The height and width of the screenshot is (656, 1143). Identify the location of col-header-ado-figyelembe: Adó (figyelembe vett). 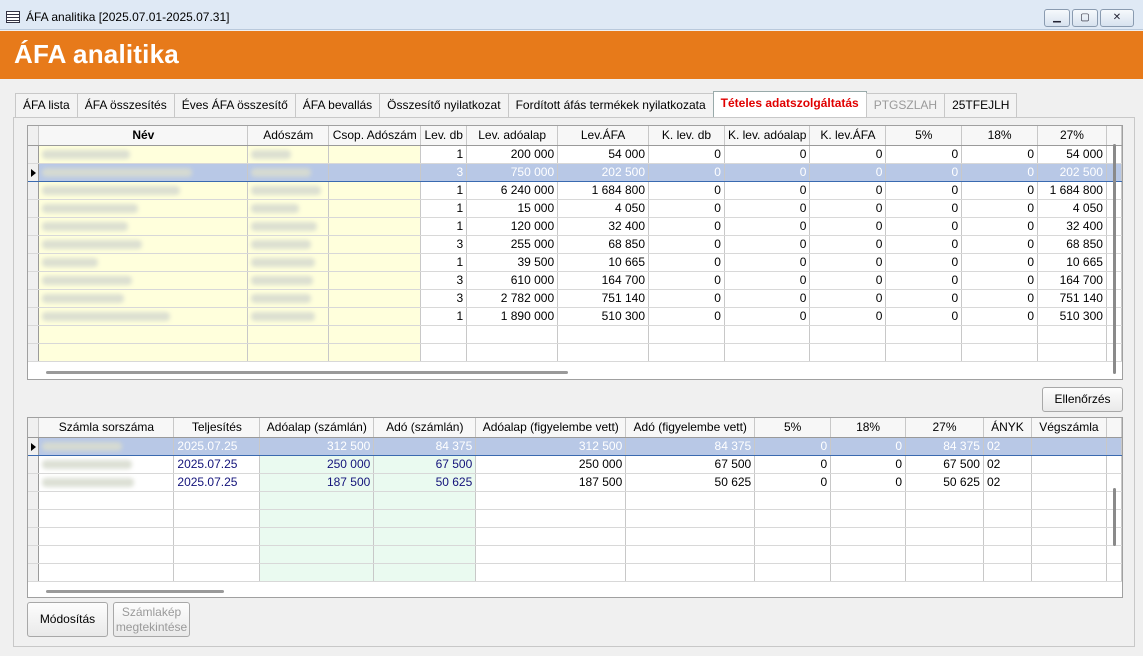
(690, 428).